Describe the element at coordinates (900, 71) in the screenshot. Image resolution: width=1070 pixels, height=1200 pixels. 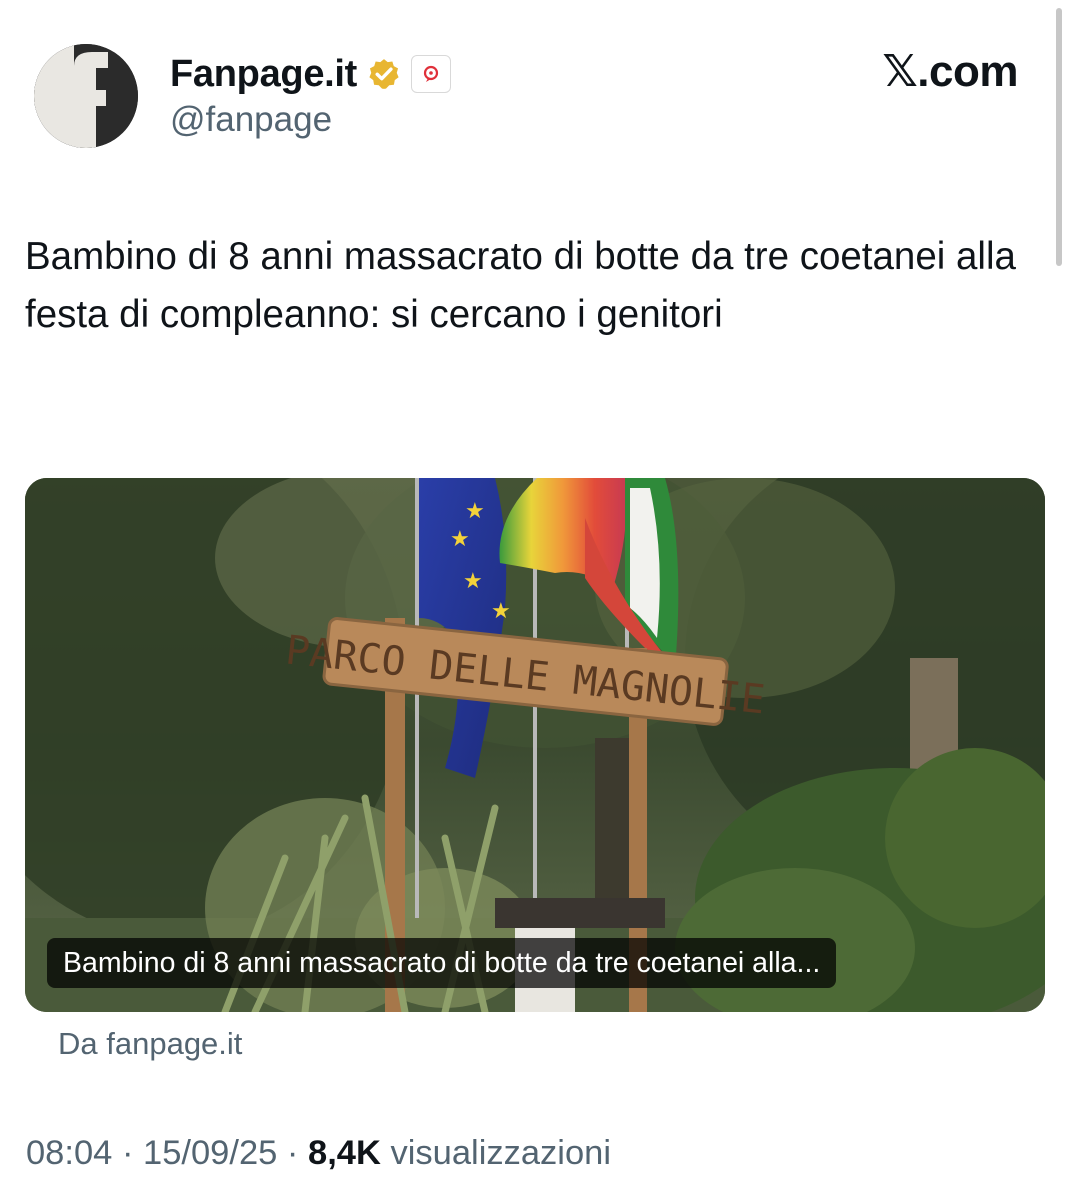
I see `x-logo-icon: 𝕏` at that location.